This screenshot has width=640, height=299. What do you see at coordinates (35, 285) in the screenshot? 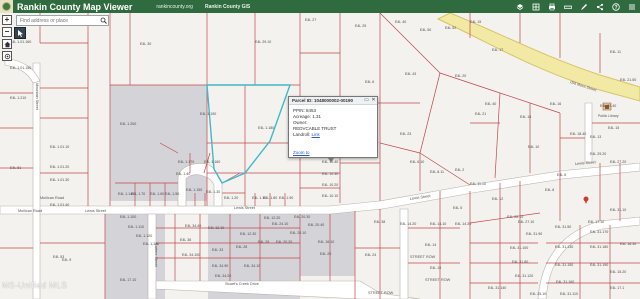
I see `mls-watermark: MS-Unified MLS` at bounding box center [35, 285].